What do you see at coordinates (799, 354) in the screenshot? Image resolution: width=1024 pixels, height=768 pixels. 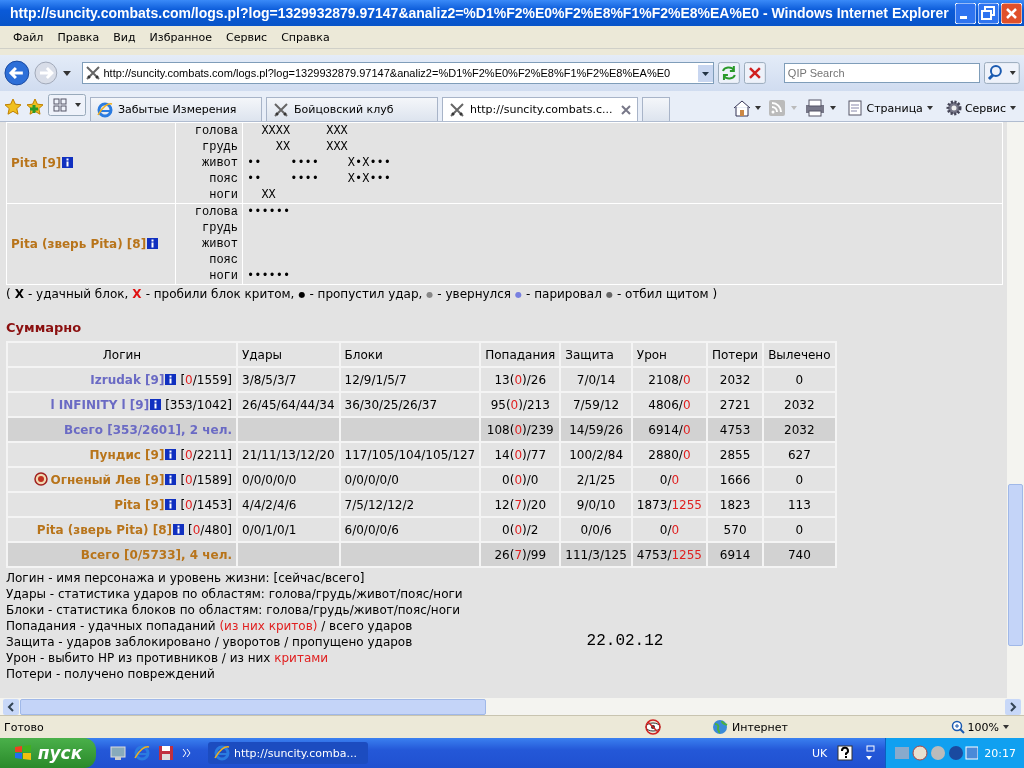 I see `column-header: Вылечено` at bounding box center [799, 354].